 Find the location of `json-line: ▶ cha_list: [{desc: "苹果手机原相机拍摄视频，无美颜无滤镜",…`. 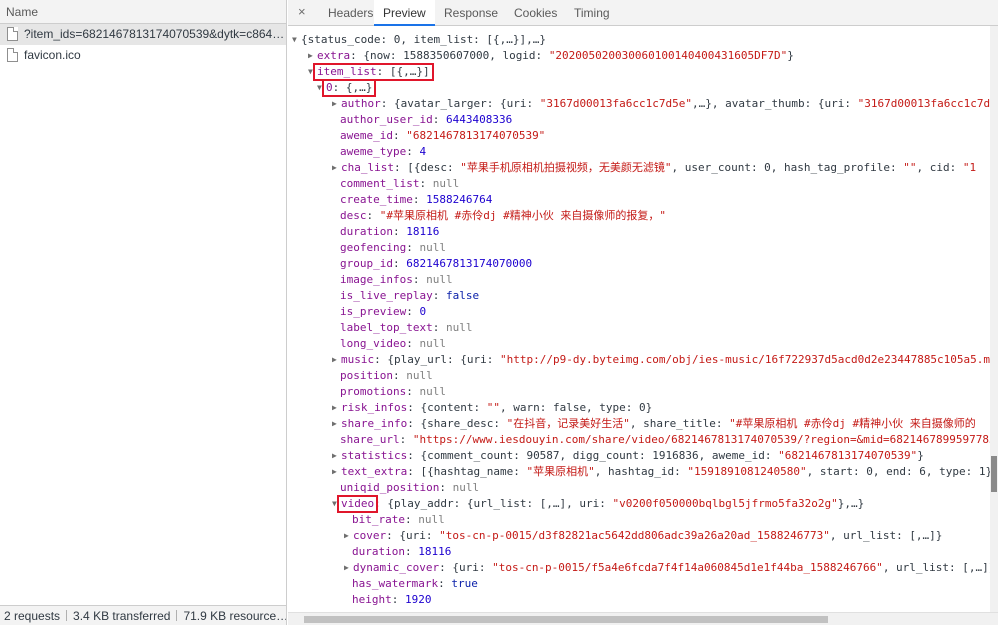

json-line: ▶ cha_list: [{desc: "苹果手机原相机拍摄视频，无美颜无滤镜",… is located at coordinates (654, 168).